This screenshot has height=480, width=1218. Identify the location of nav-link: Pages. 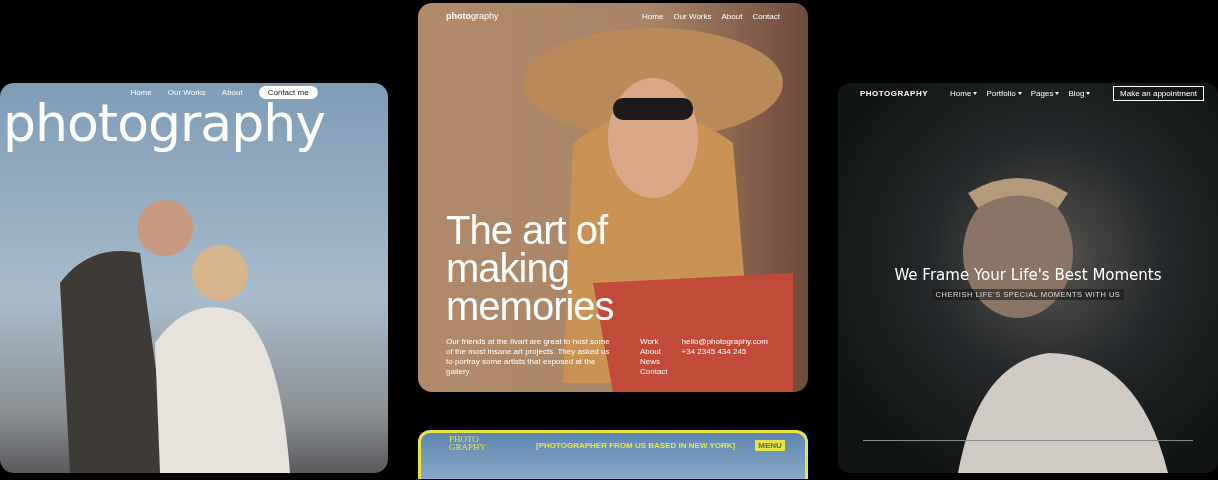
(1045, 93).